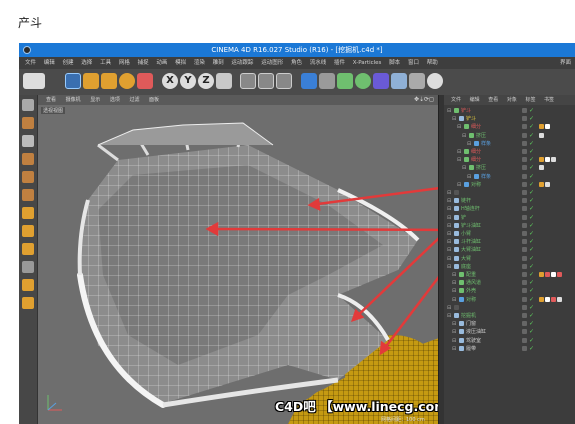 This screenshot has width=575, height=424. Describe the element at coordinates (188, 81) in the screenshot. I see `y-axis-lock-icon: Y` at that location.